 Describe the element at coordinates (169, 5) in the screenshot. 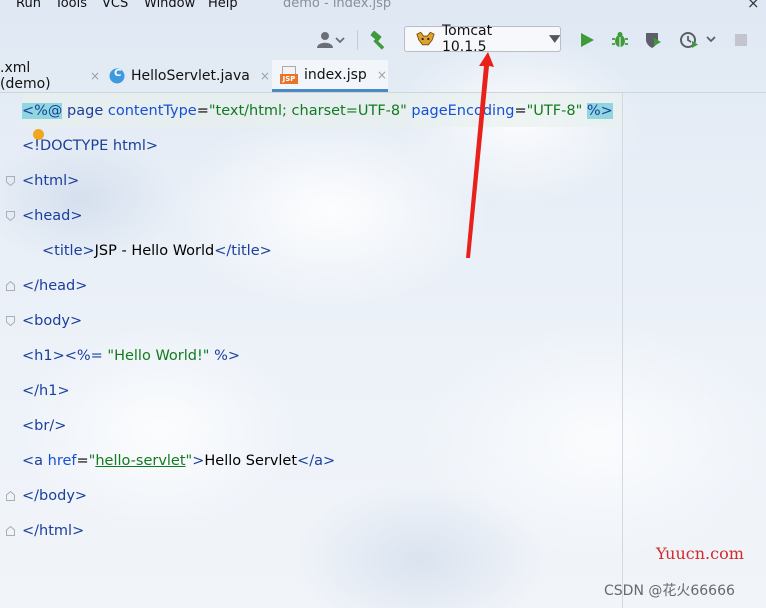

I see `menu-window: Window` at that location.